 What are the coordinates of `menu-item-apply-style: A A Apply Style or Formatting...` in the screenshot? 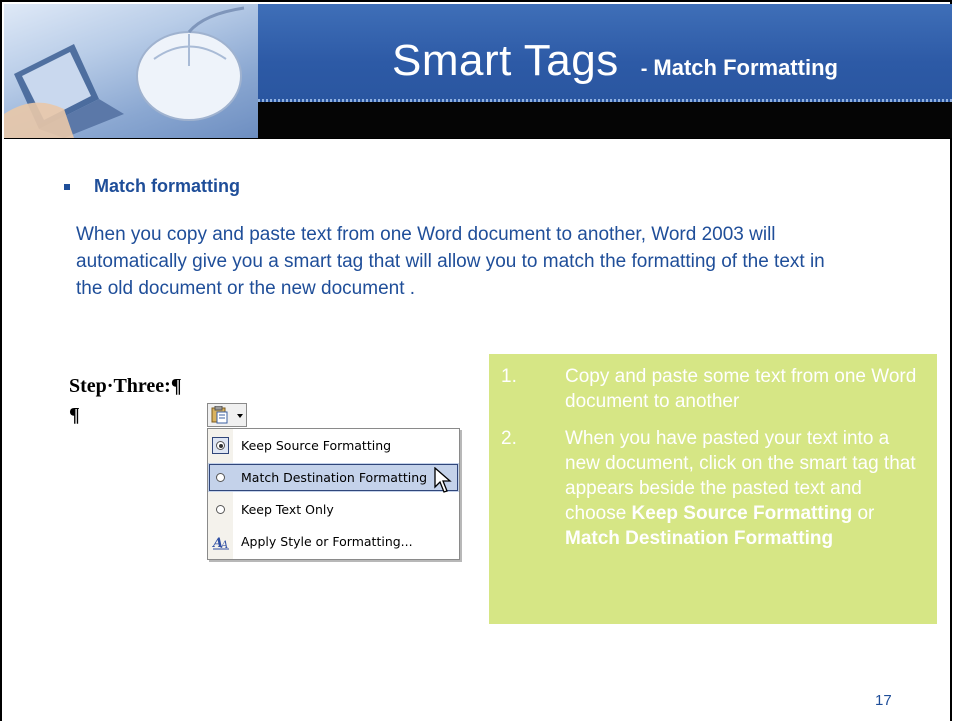 It's located at (333, 541).